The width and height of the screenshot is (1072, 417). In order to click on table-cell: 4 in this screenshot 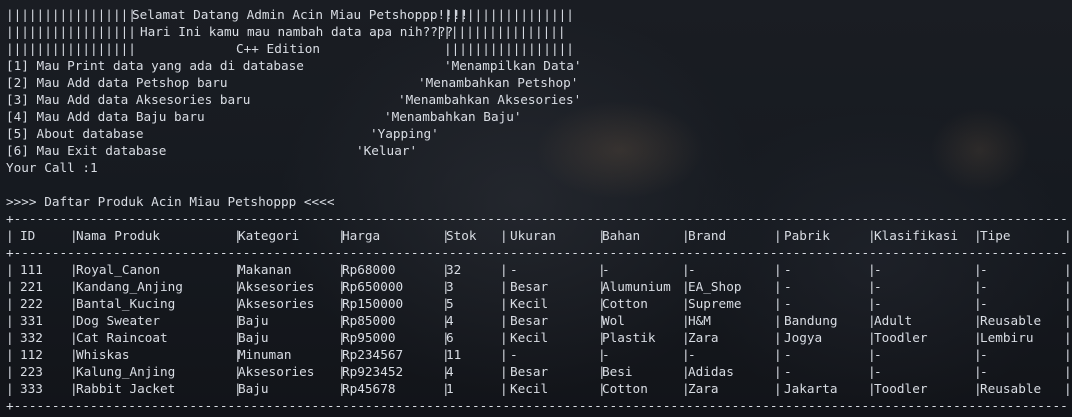, I will do `click(450, 371)`.